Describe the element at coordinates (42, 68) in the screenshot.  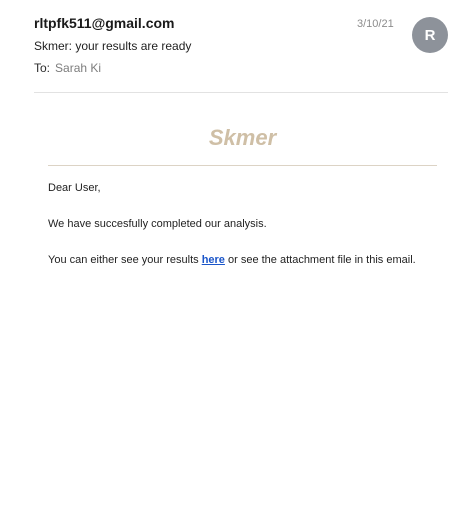
I see `to-label: To:` at that location.